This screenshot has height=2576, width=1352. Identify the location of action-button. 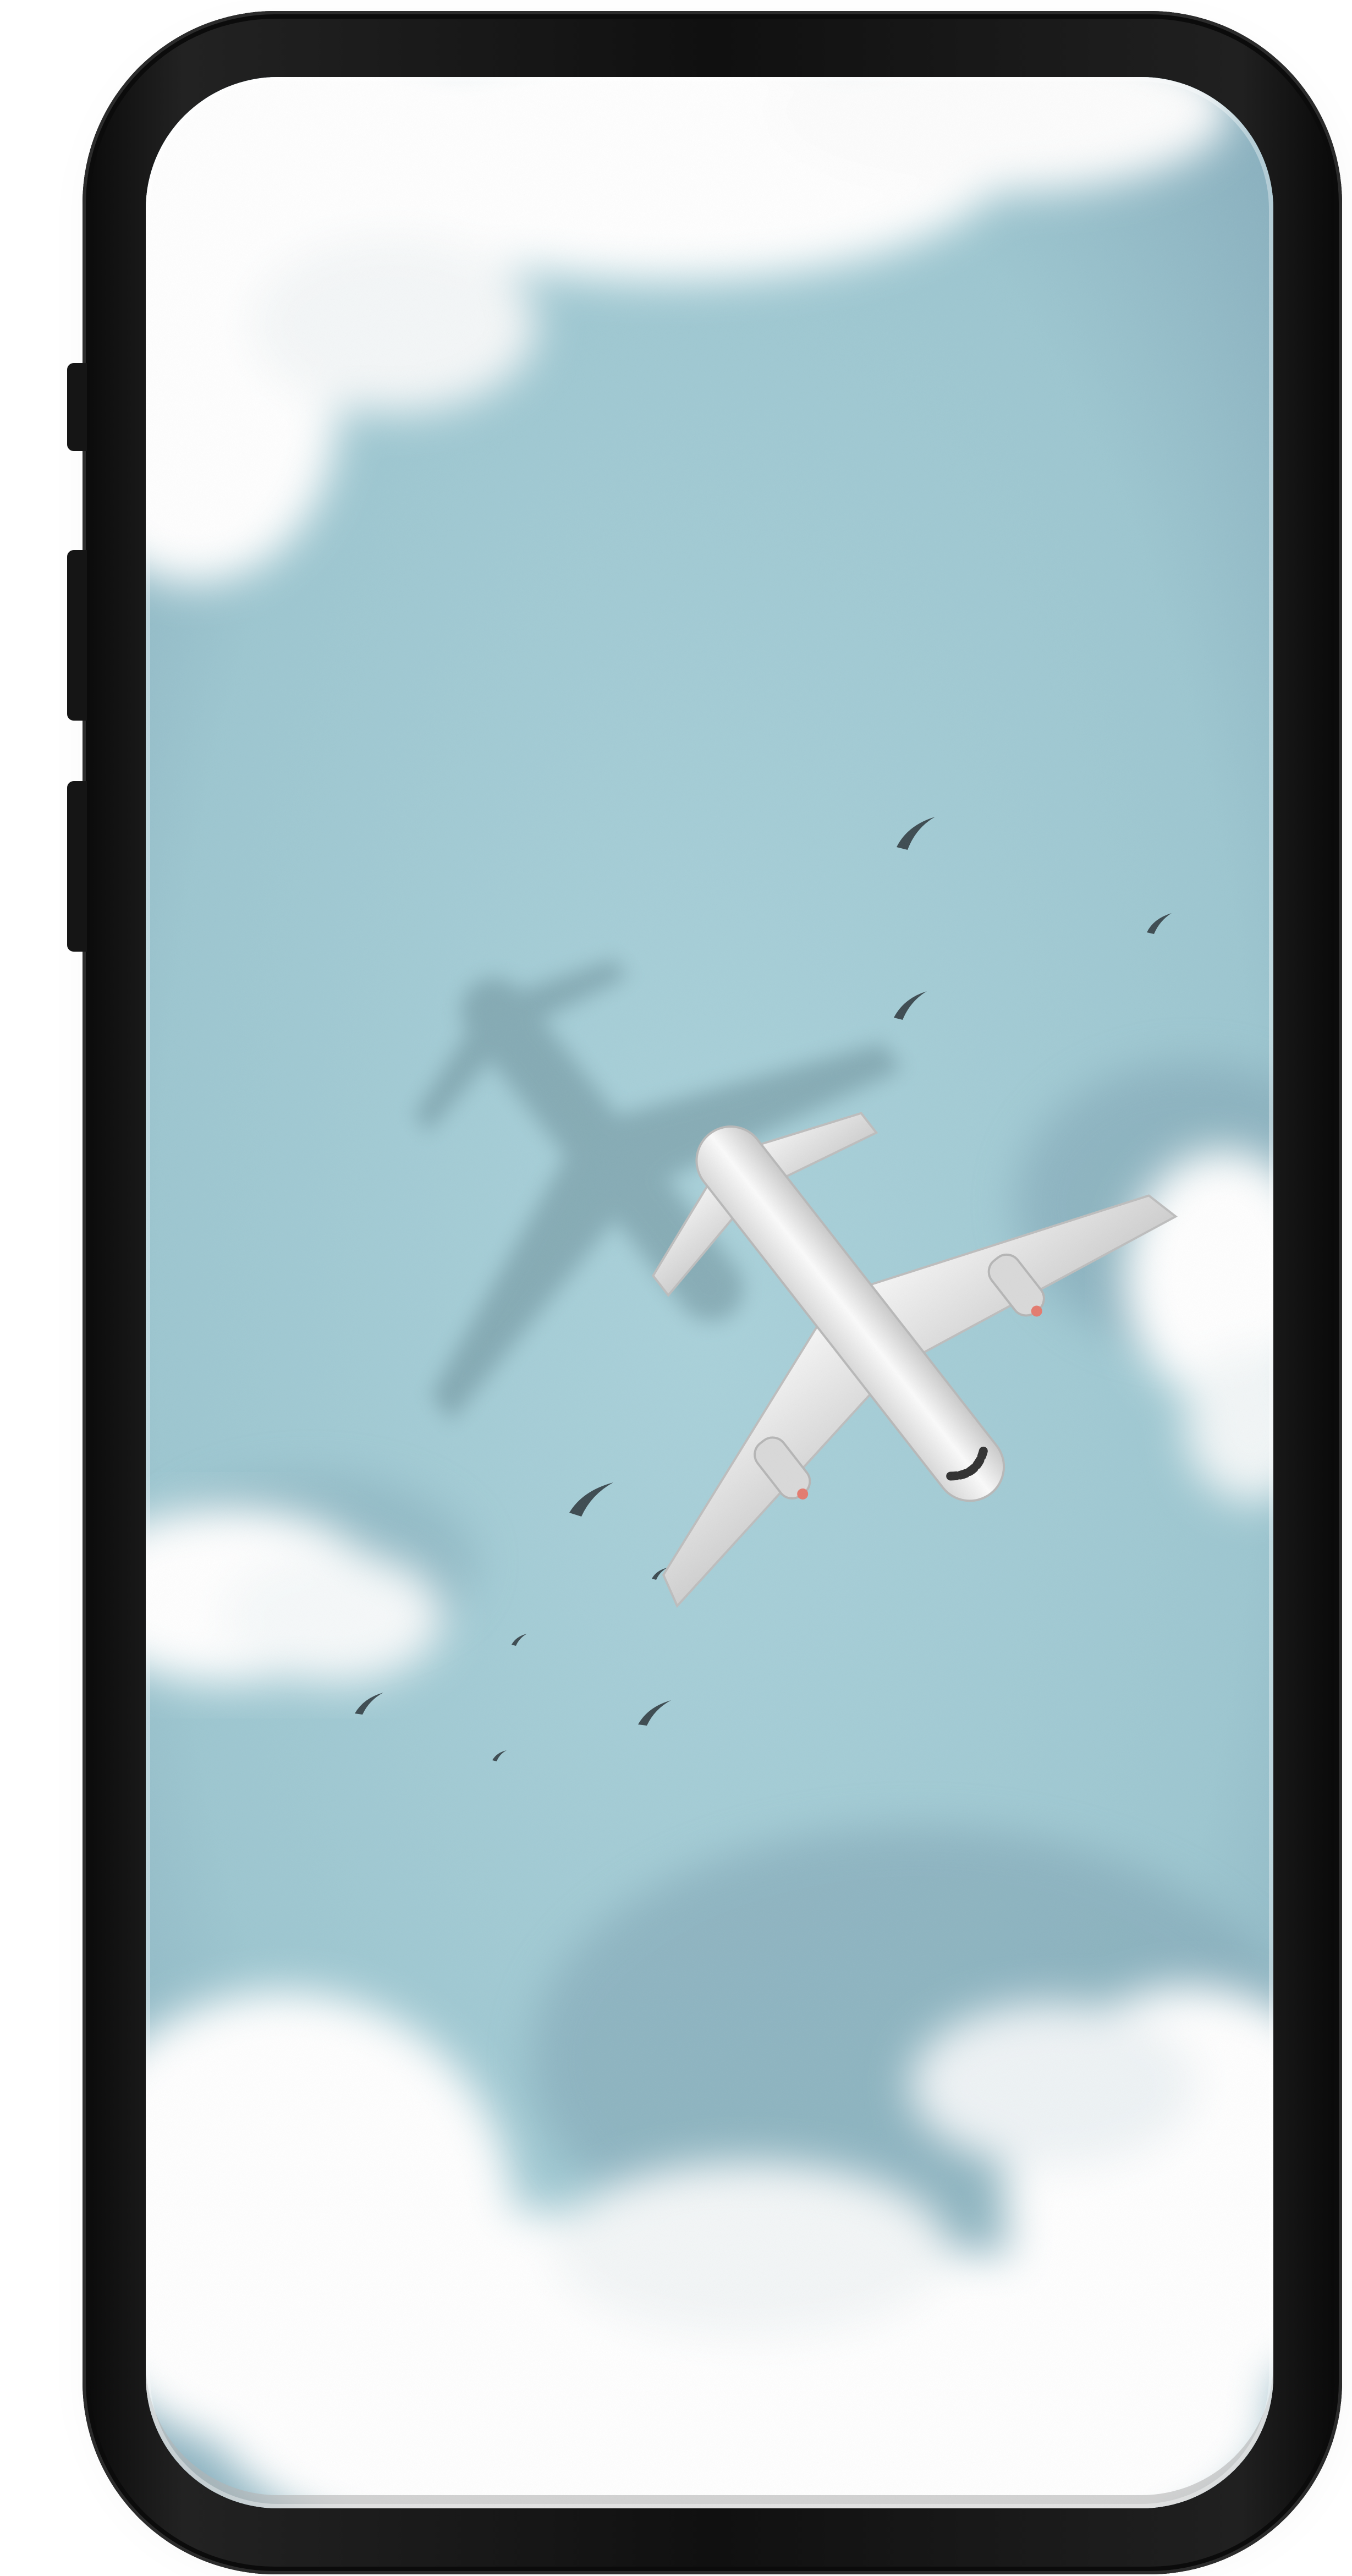
(77, 407).